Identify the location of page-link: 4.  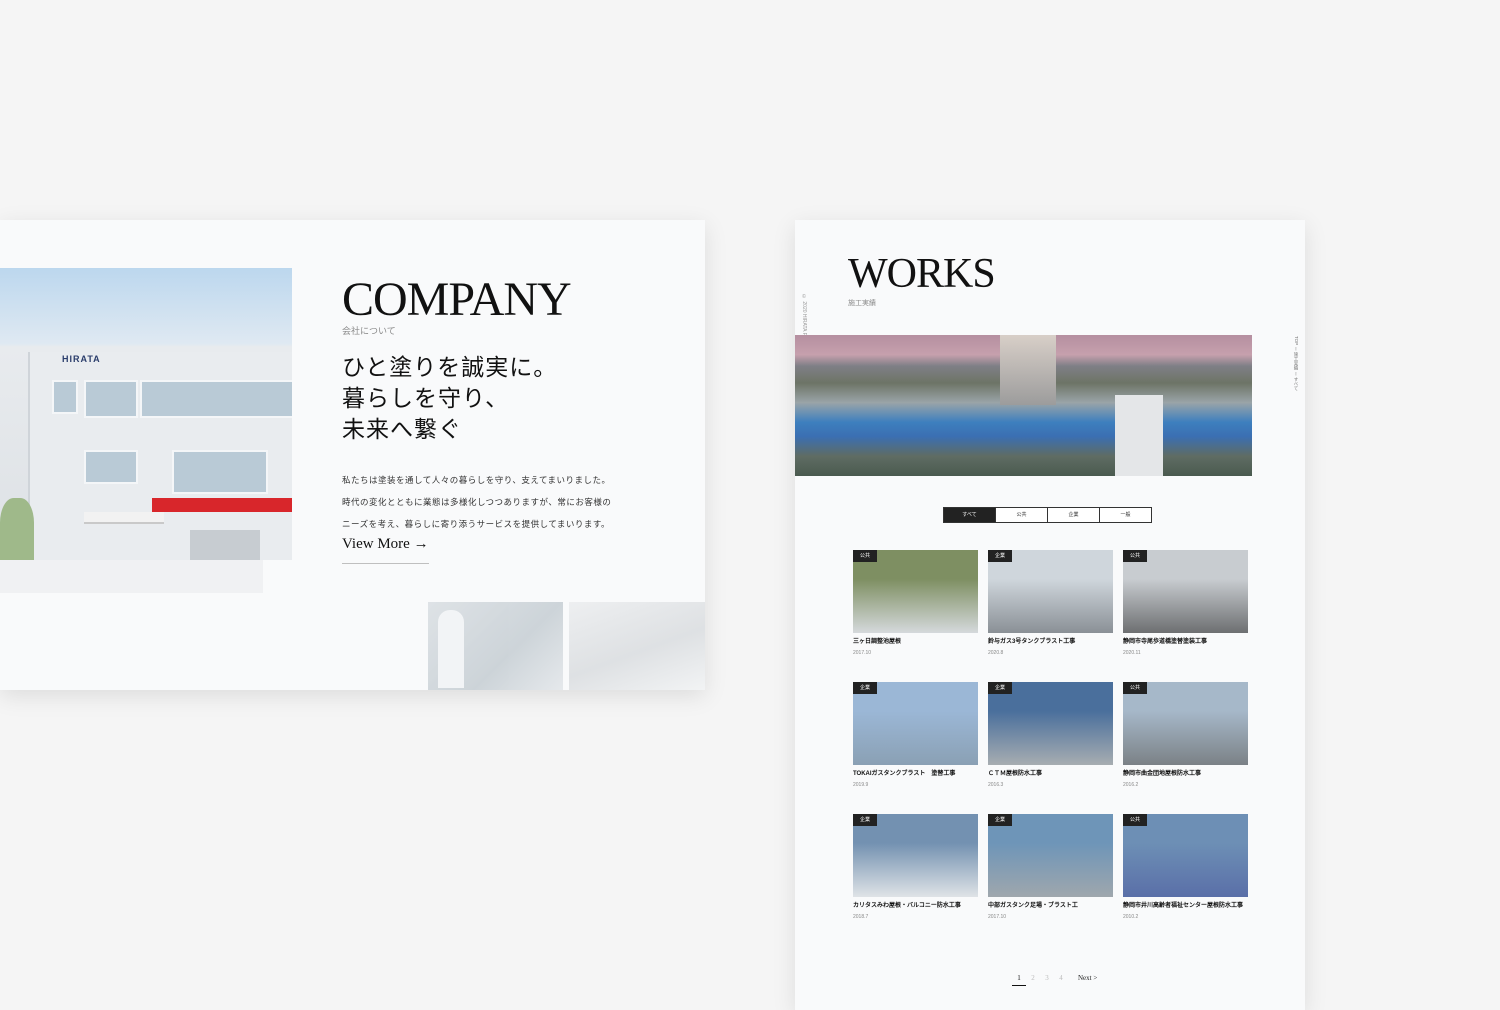
(1061, 978).